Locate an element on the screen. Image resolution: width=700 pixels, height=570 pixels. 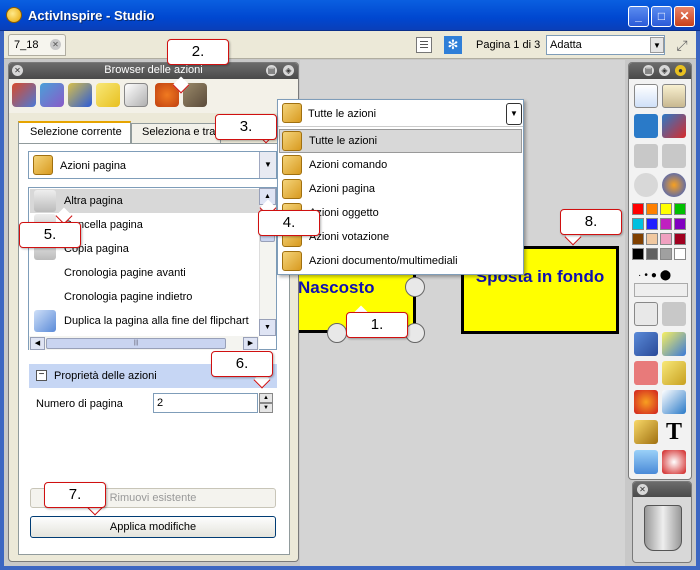
reset-icon is located at coordinates (674, 185).